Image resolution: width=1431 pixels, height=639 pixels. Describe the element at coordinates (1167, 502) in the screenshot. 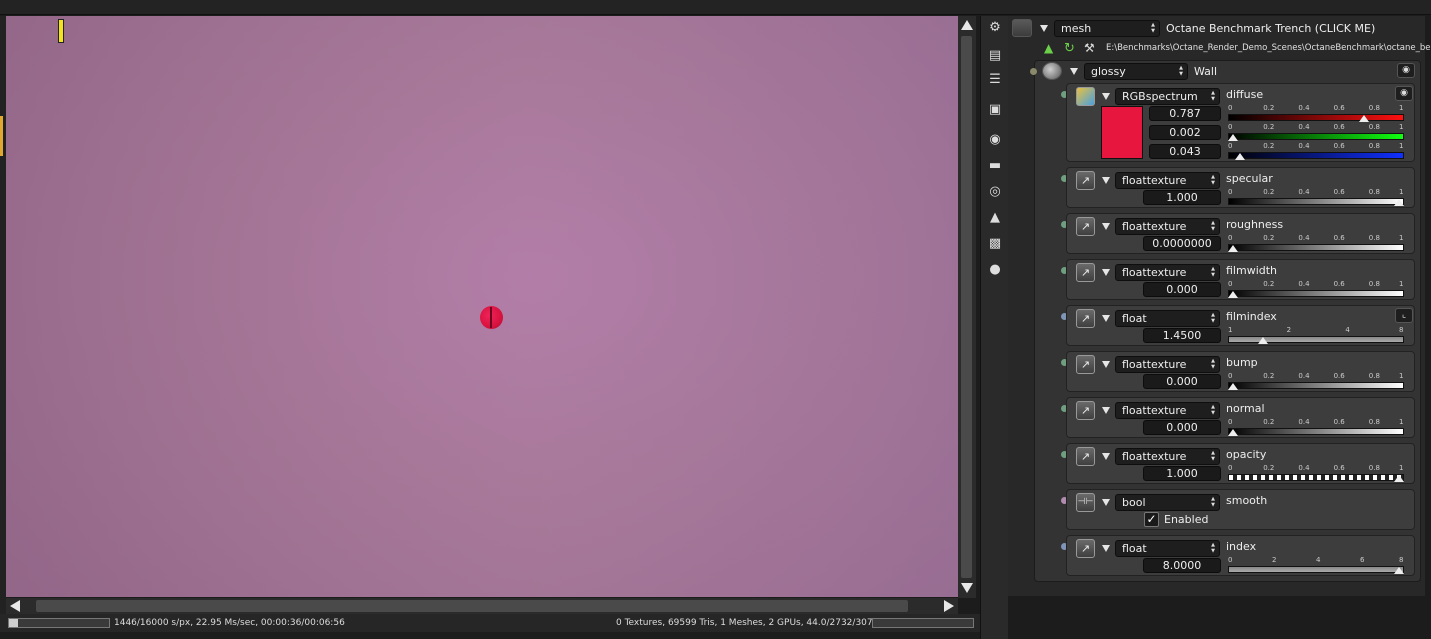

I see `smooth-type-select: bool` at that location.